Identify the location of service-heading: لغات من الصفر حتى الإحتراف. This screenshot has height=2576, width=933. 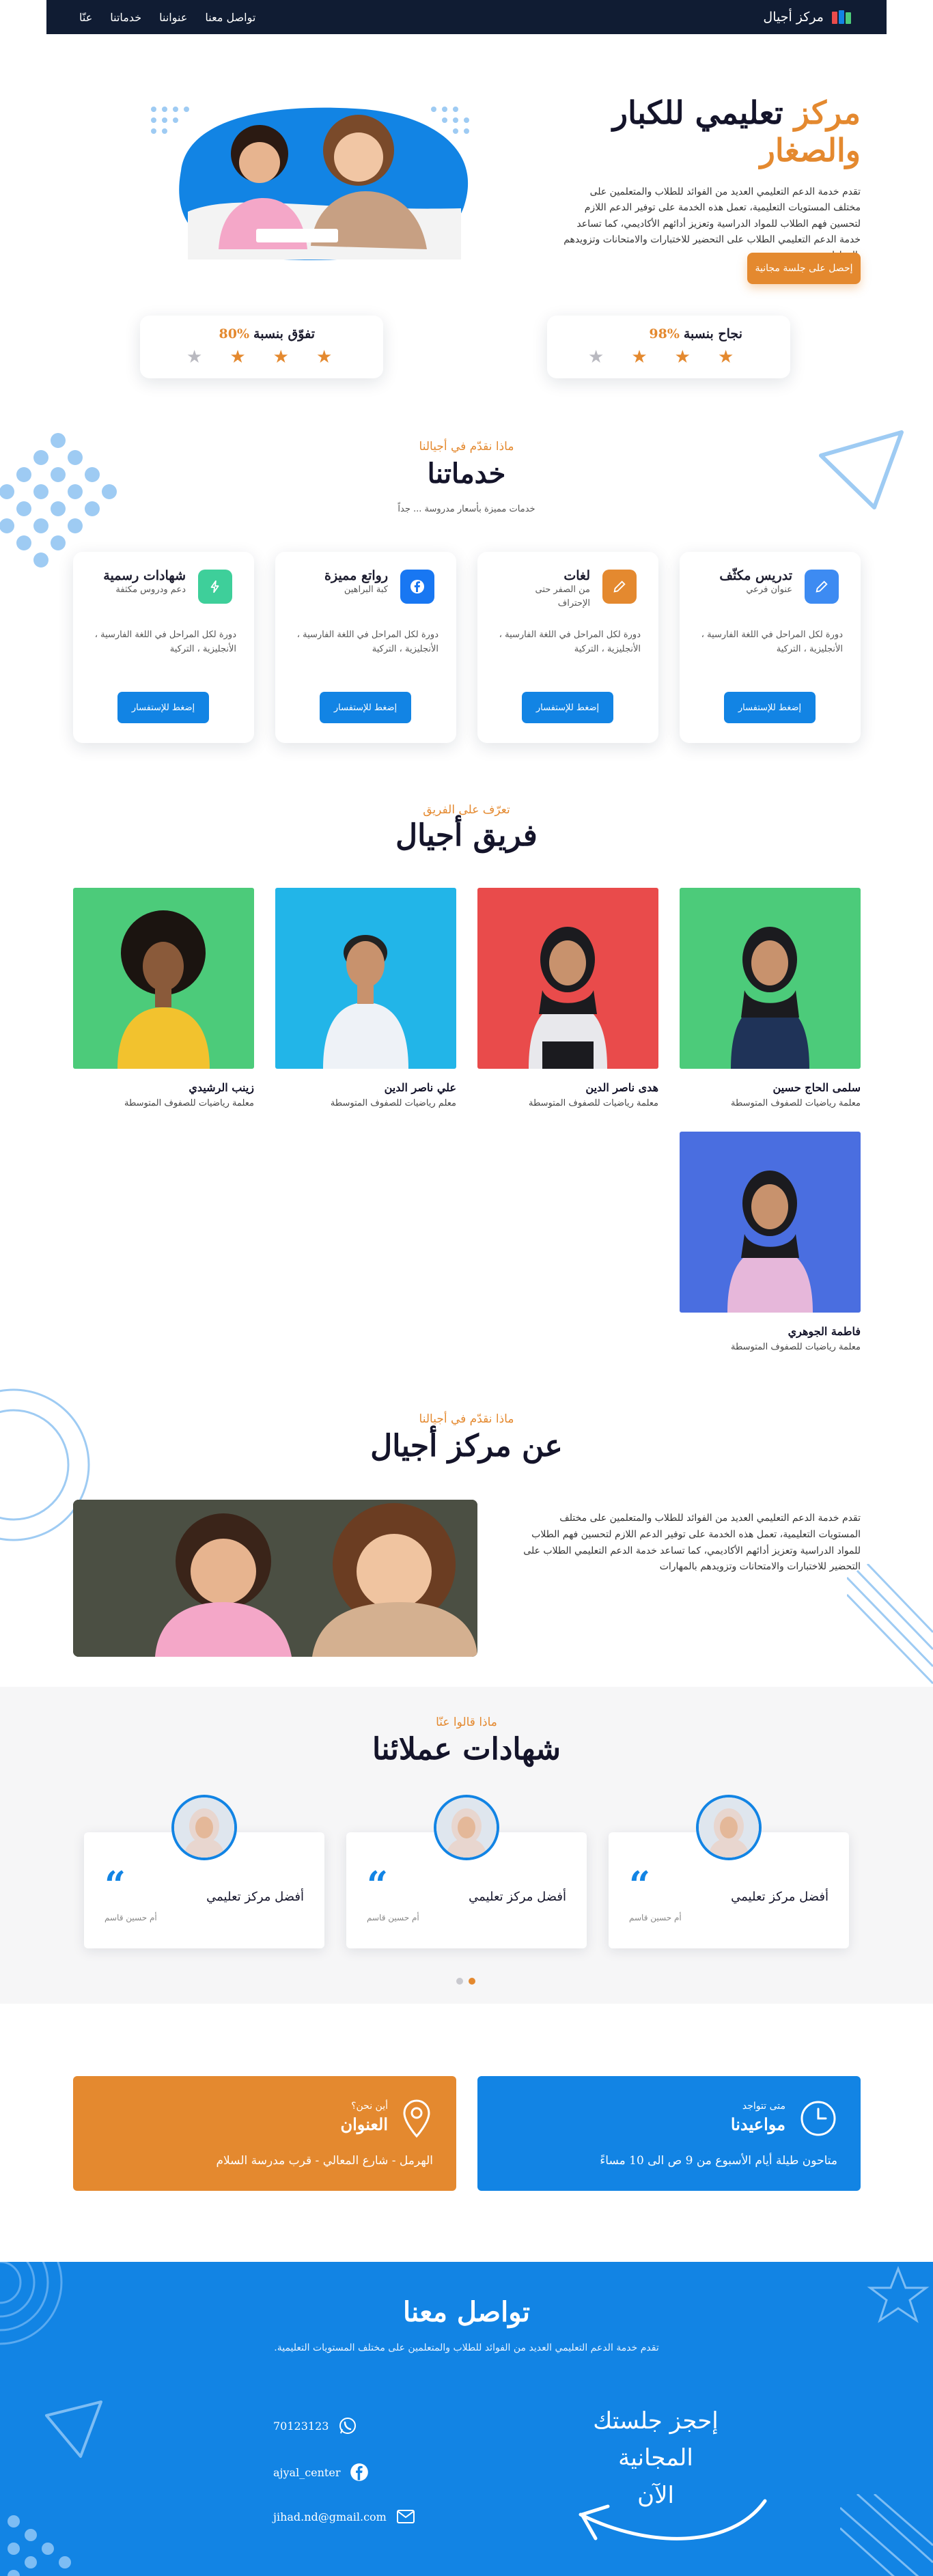
(552, 589).